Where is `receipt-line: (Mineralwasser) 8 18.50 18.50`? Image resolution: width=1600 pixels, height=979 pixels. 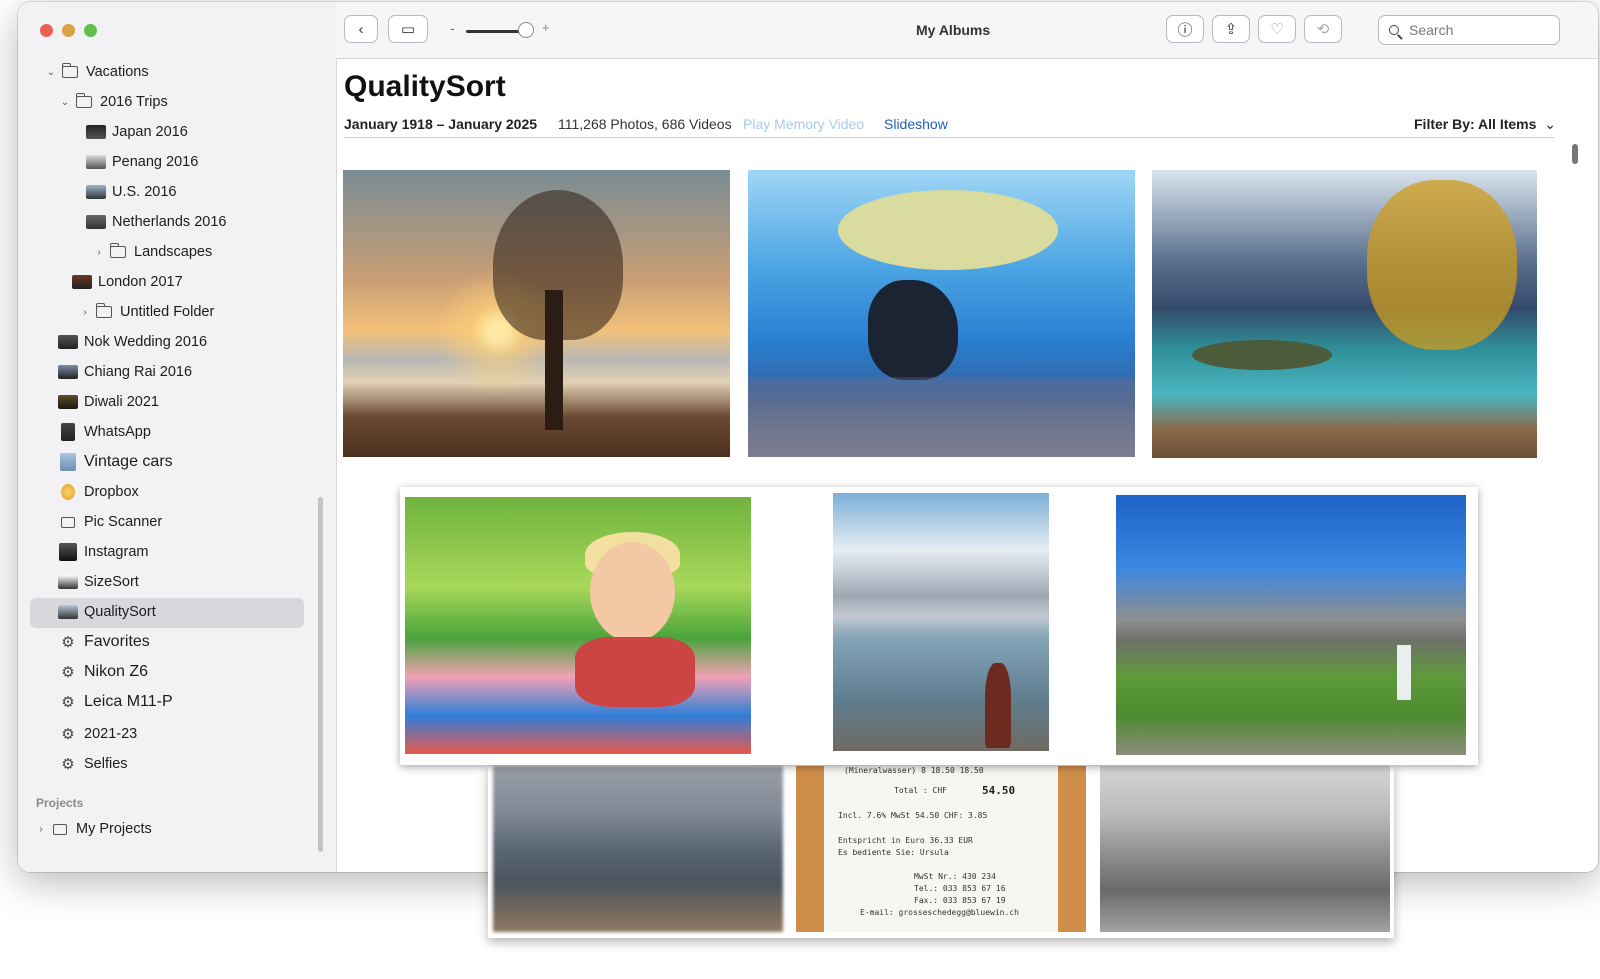 receipt-line: (Mineralwasser) 8 18.50 18.50 is located at coordinates (914, 770).